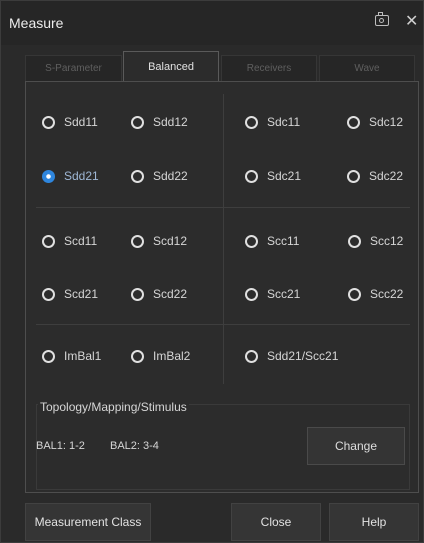  I want to click on radio-imbal2: ImBal2, so click(160, 356).